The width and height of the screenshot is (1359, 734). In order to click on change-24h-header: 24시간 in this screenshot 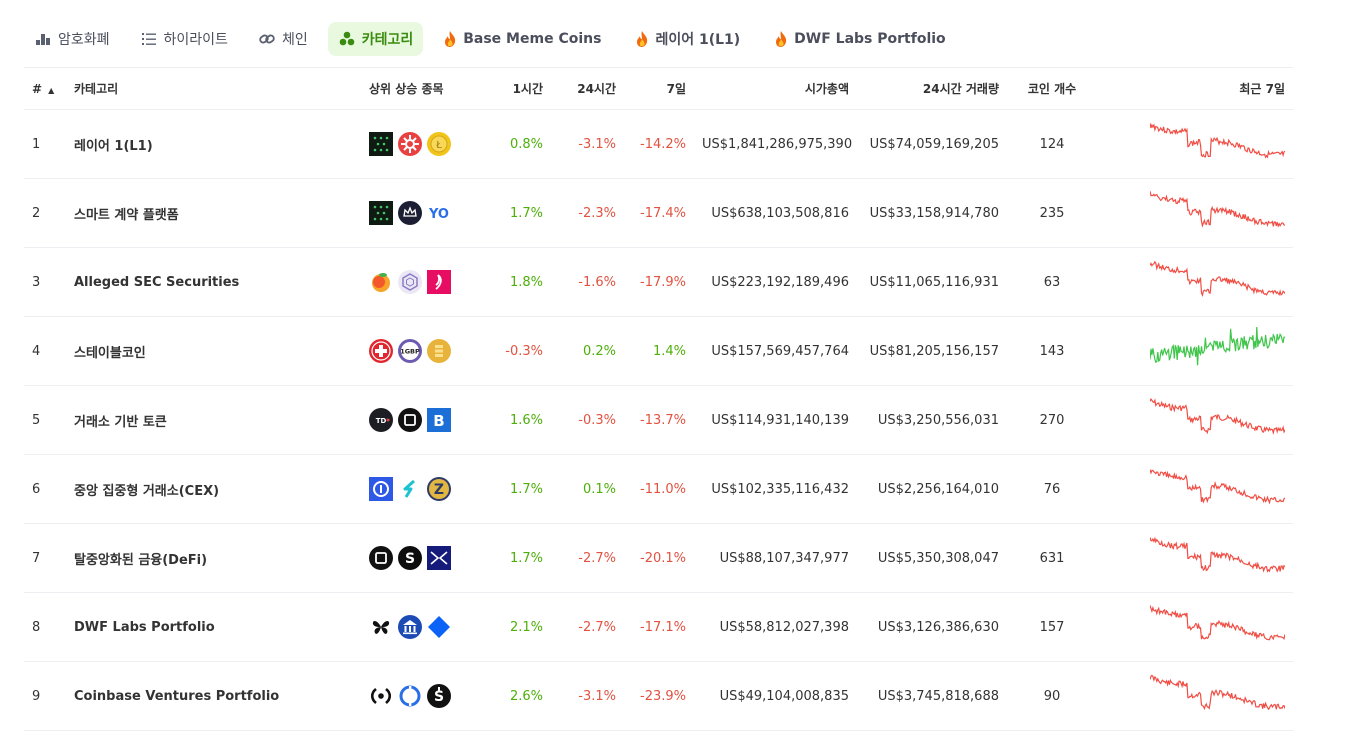, I will do `click(587, 89)`.